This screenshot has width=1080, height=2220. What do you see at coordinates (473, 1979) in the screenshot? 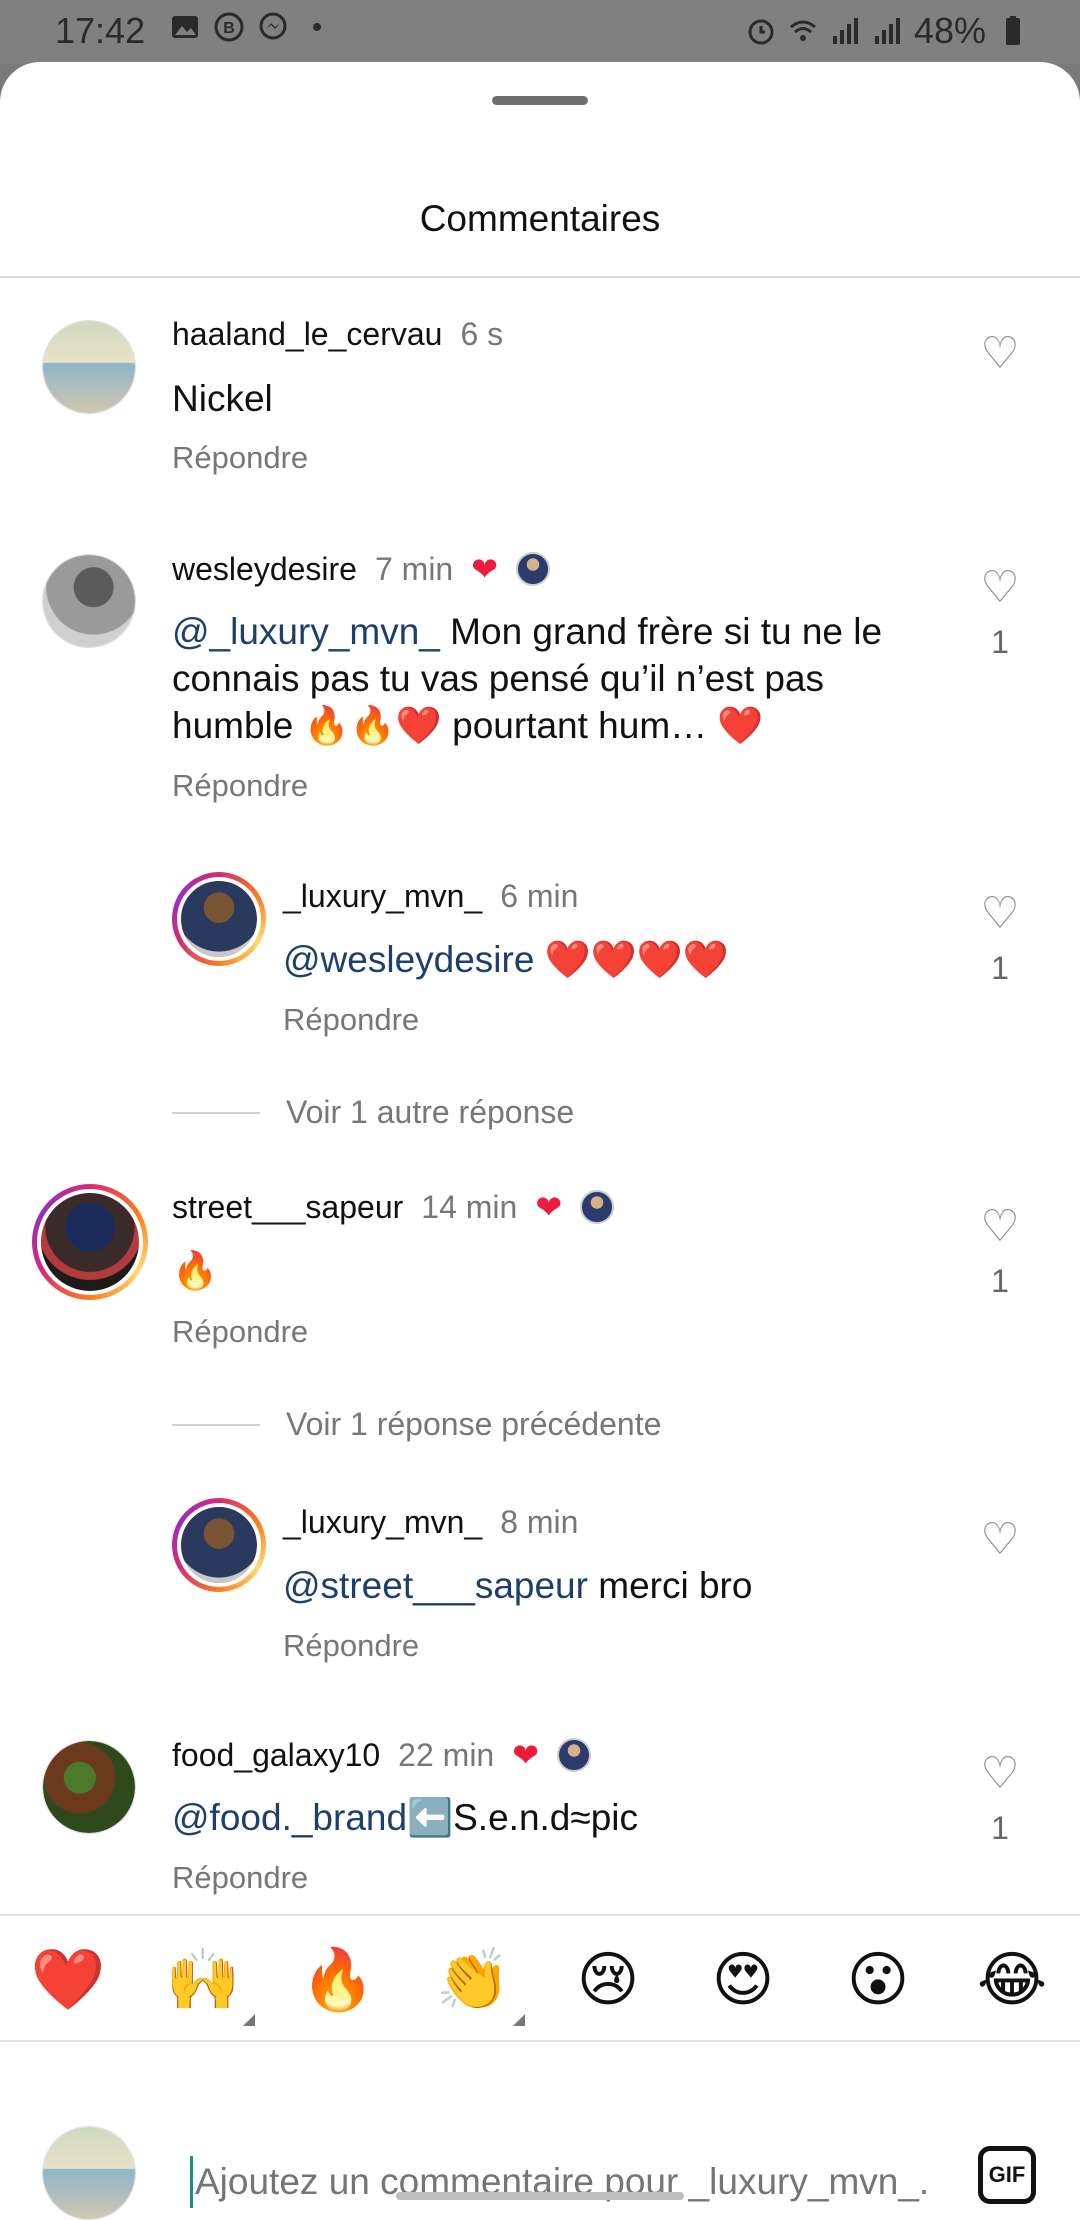
I see `emoji-clap: 👏` at bounding box center [473, 1979].